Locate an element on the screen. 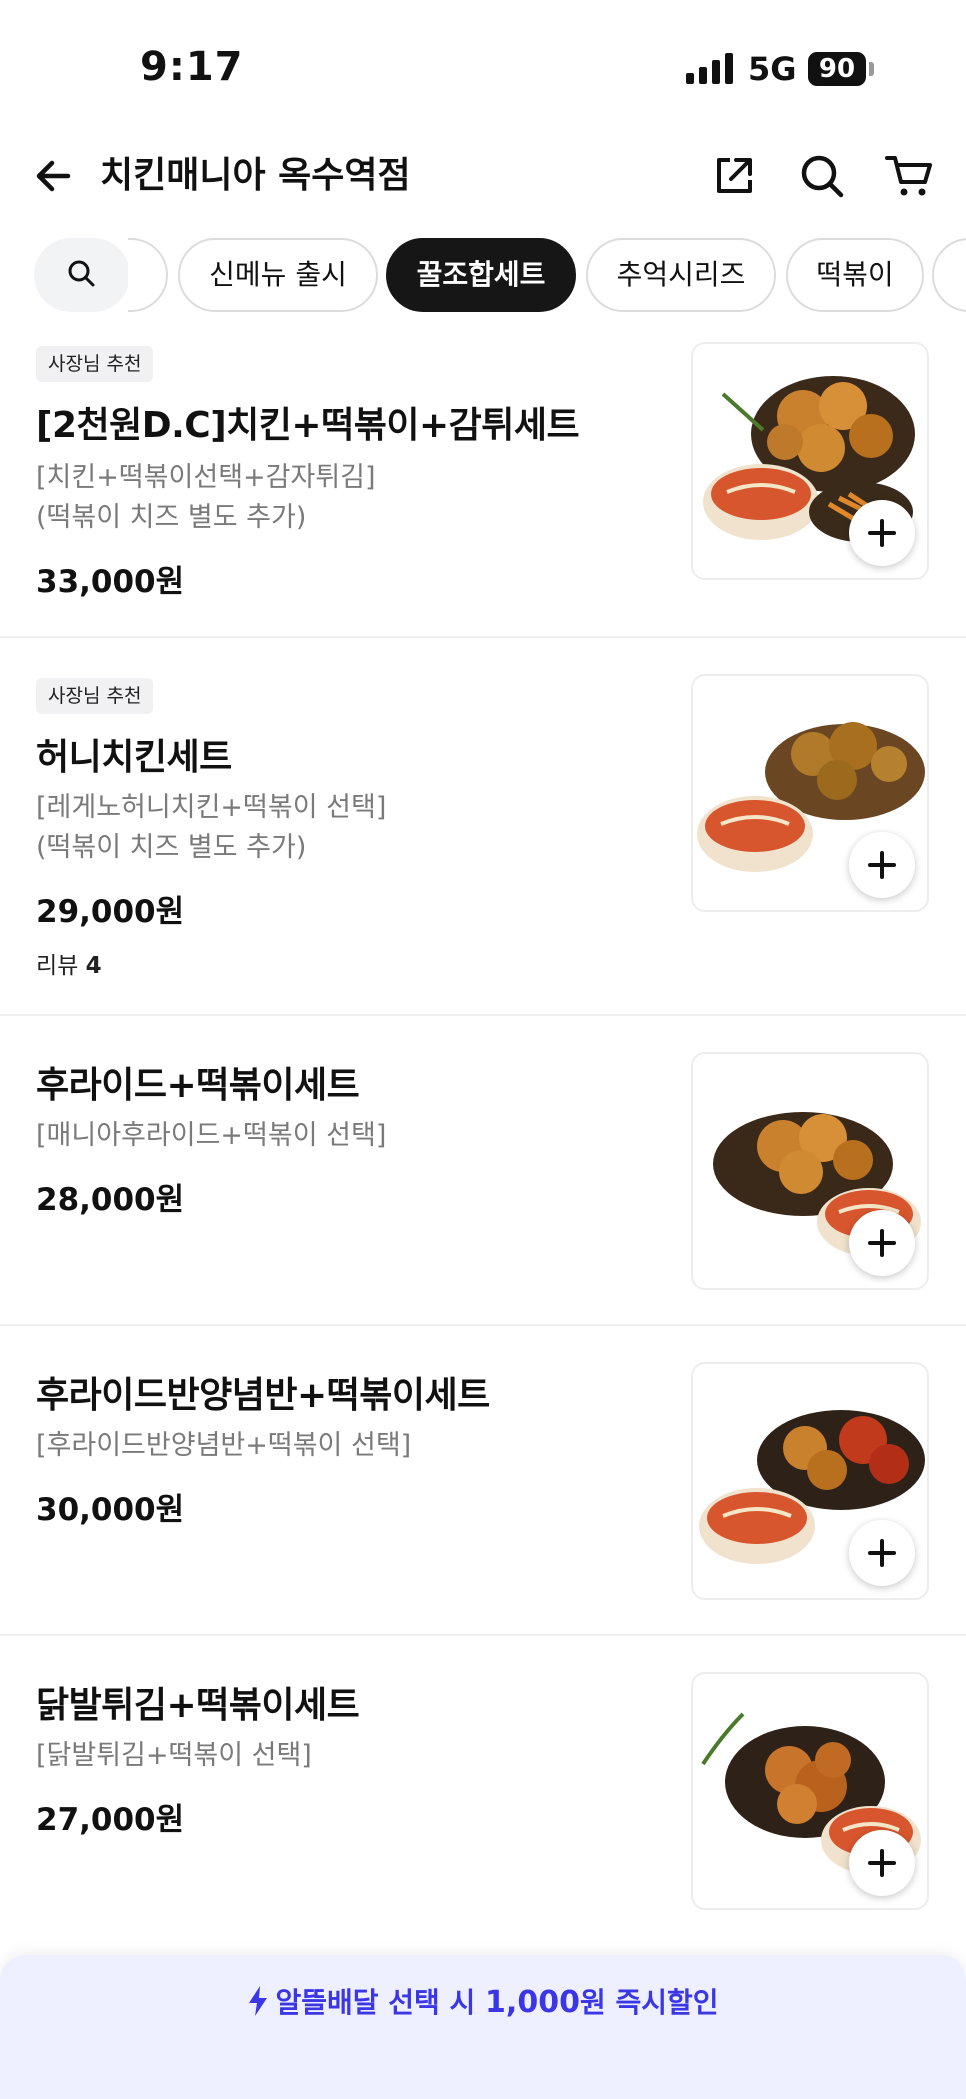 The width and height of the screenshot is (966, 2099). signal-icon is located at coordinates (710, 68).